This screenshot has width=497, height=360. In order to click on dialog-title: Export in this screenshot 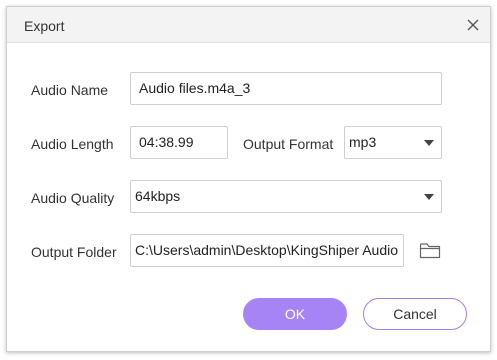, I will do `click(44, 26)`.